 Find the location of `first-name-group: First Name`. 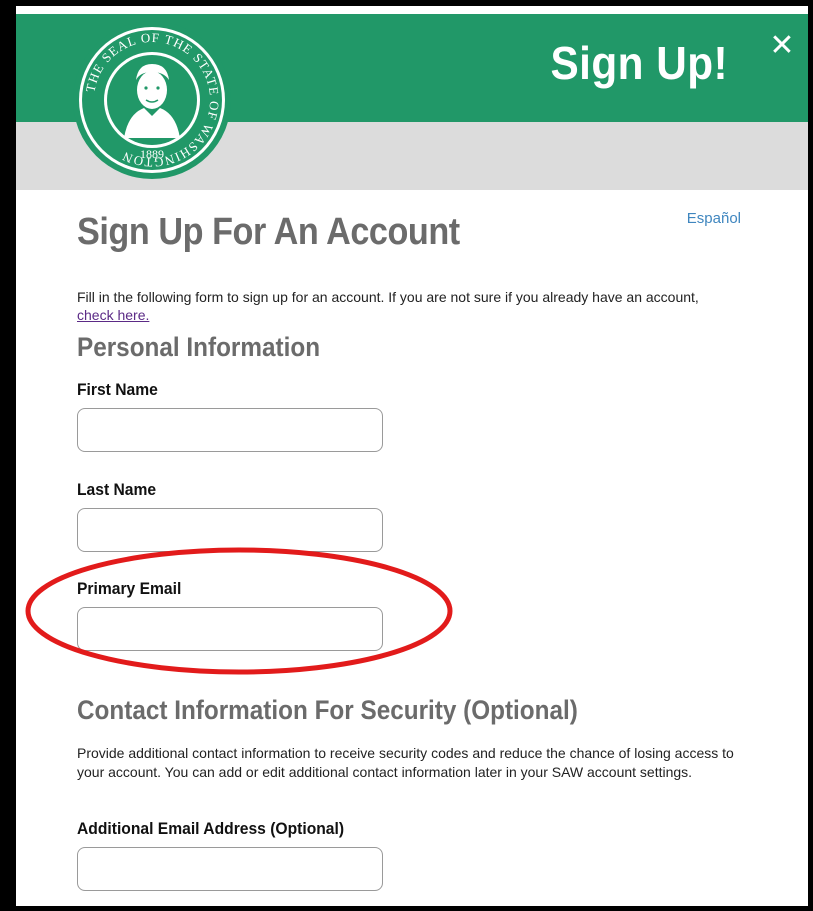

first-name-group: First Name is located at coordinates (121, 390).